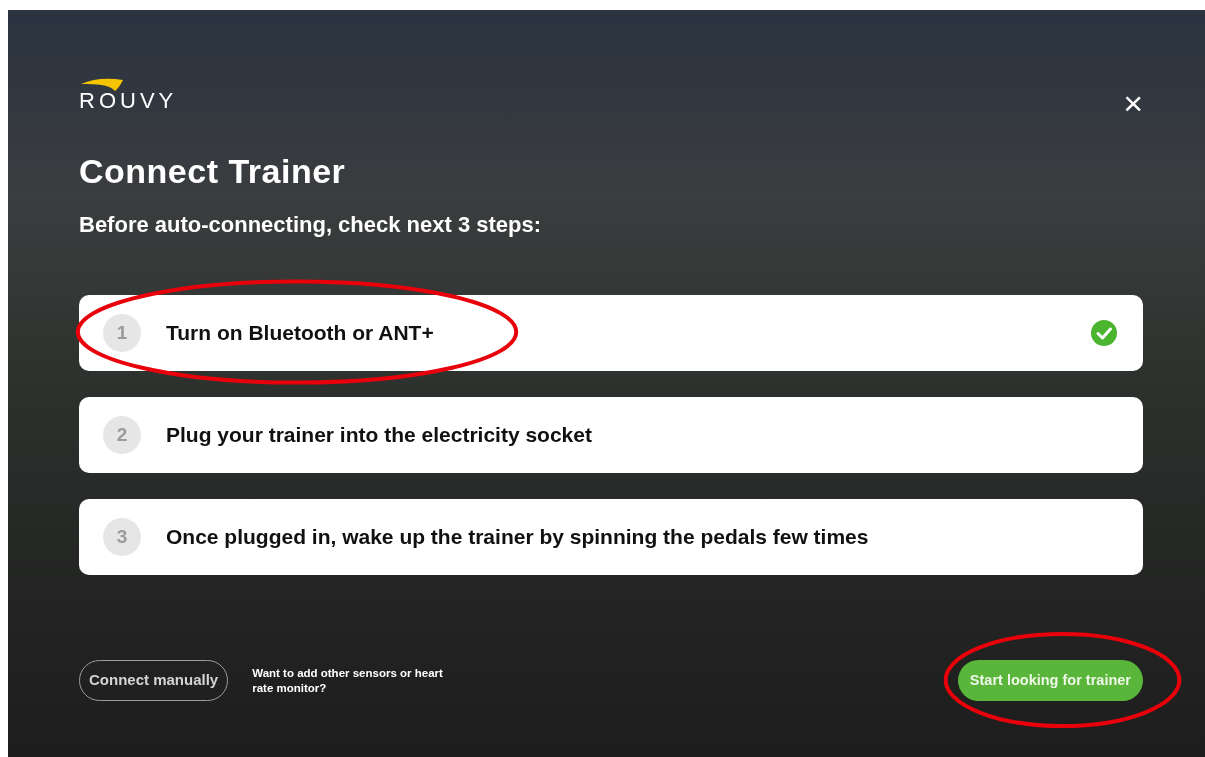 The width and height of the screenshot is (1205, 757). I want to click on step-number: 1, so click(122, 333).